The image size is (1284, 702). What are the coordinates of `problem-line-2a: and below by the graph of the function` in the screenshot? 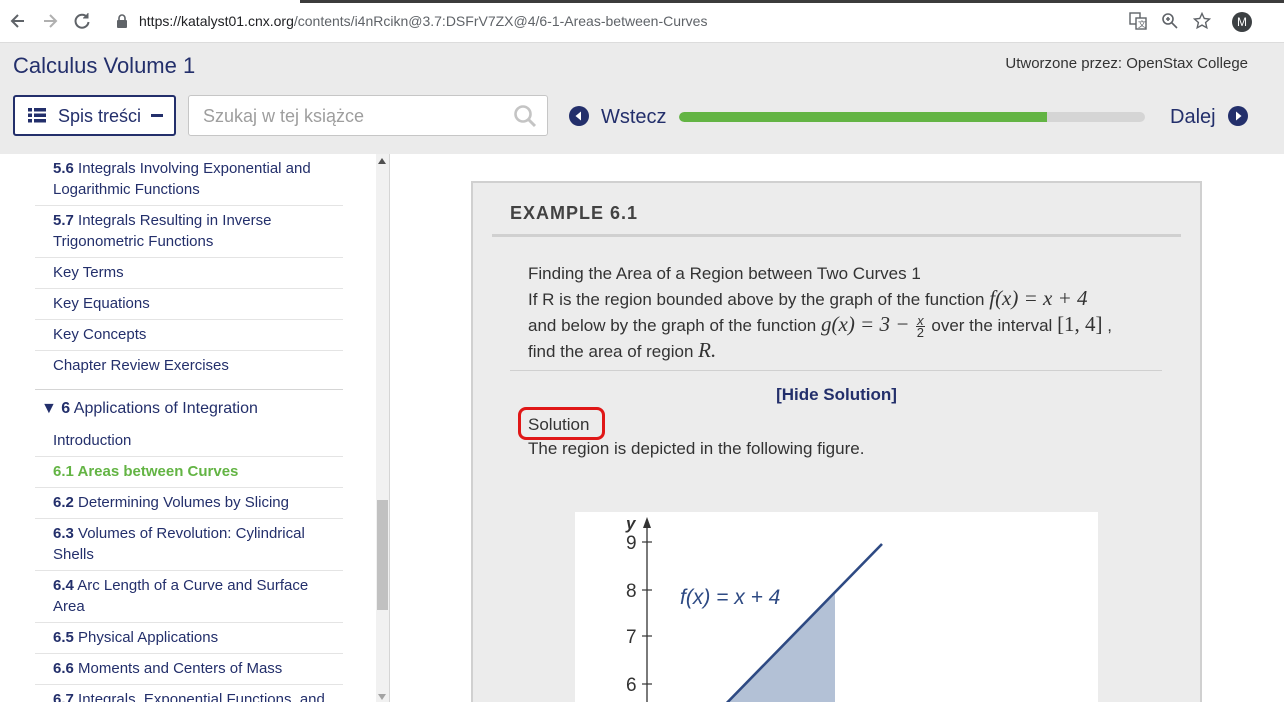 It's located at (672, 325).